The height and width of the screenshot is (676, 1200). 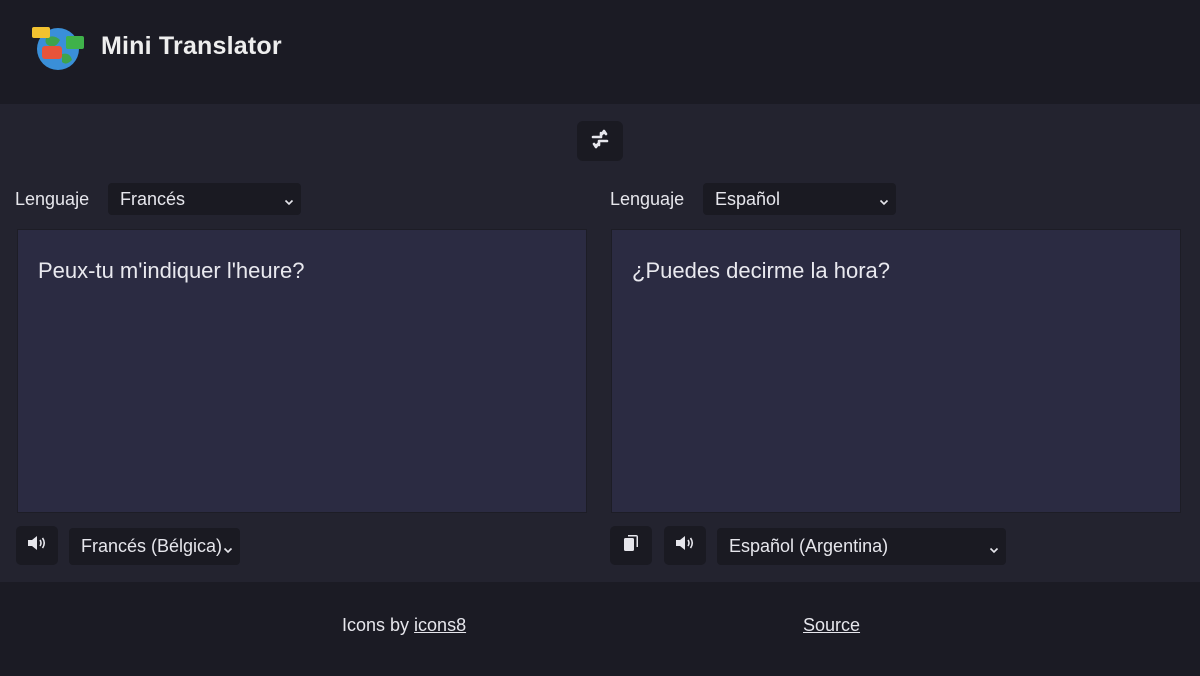 I want to click on globe-chat-icon, so click(x=58, y=48).